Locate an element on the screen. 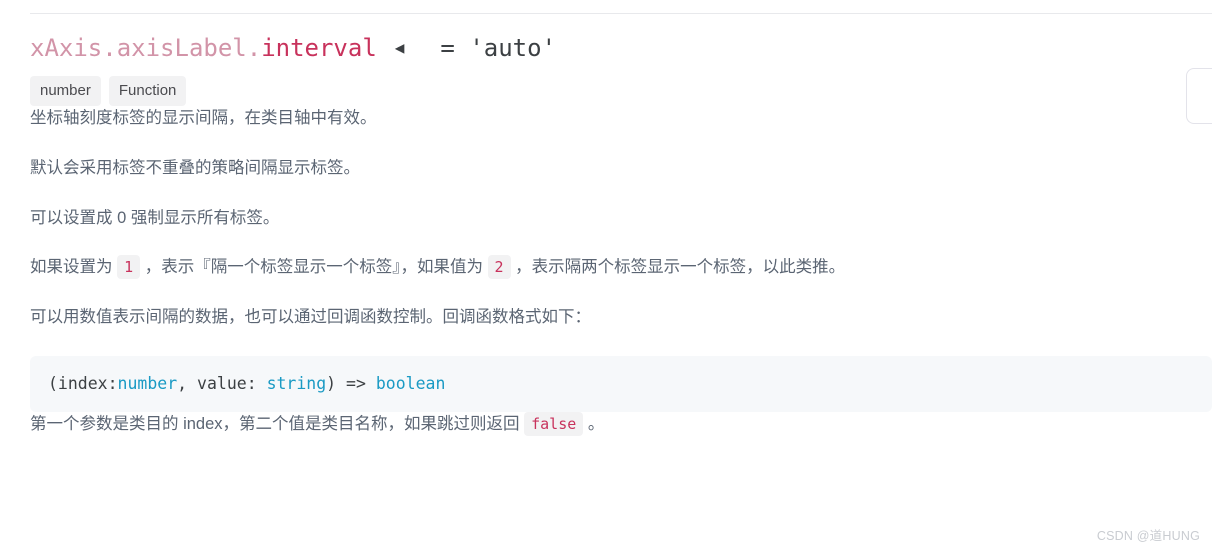  code-token-plain: ) => is located at coordinates (351, 383).